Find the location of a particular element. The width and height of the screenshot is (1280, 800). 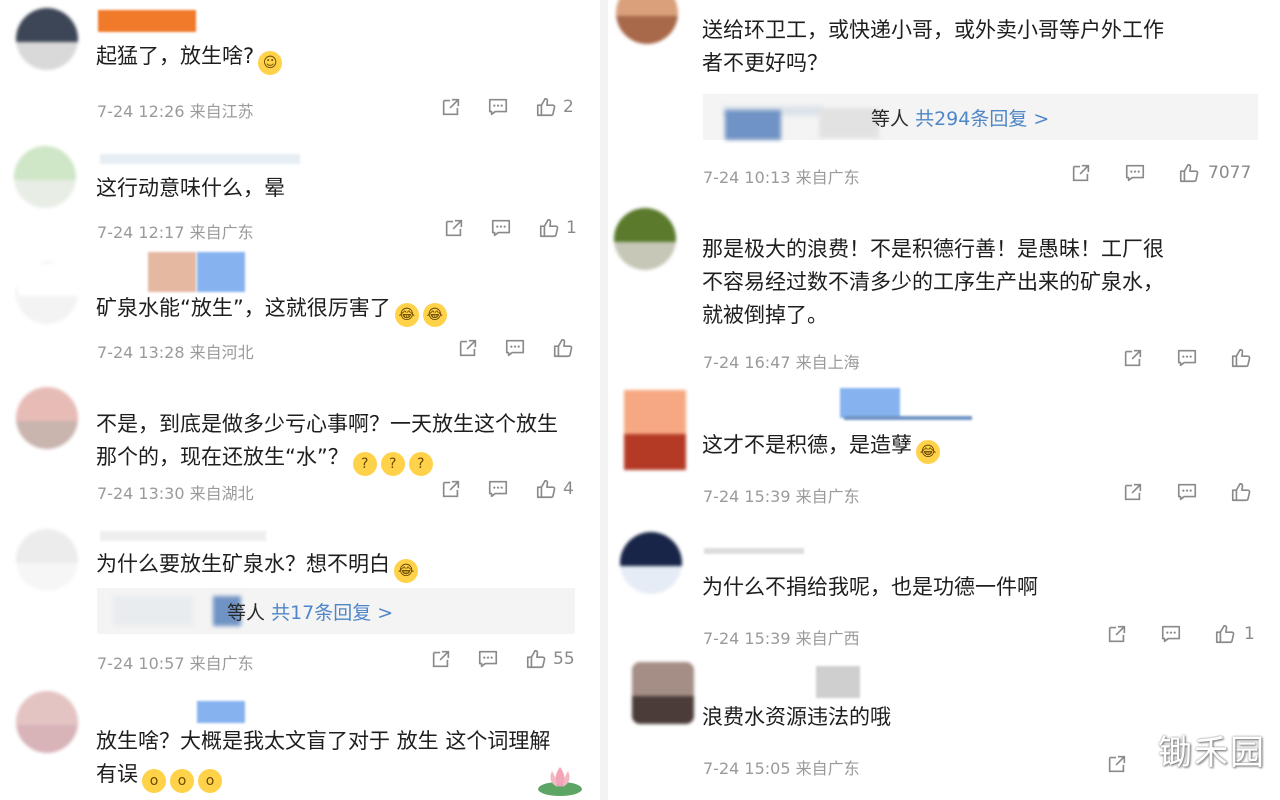

comment-text: 这行动意味什么，晕 is located at coordinates (190, 188).